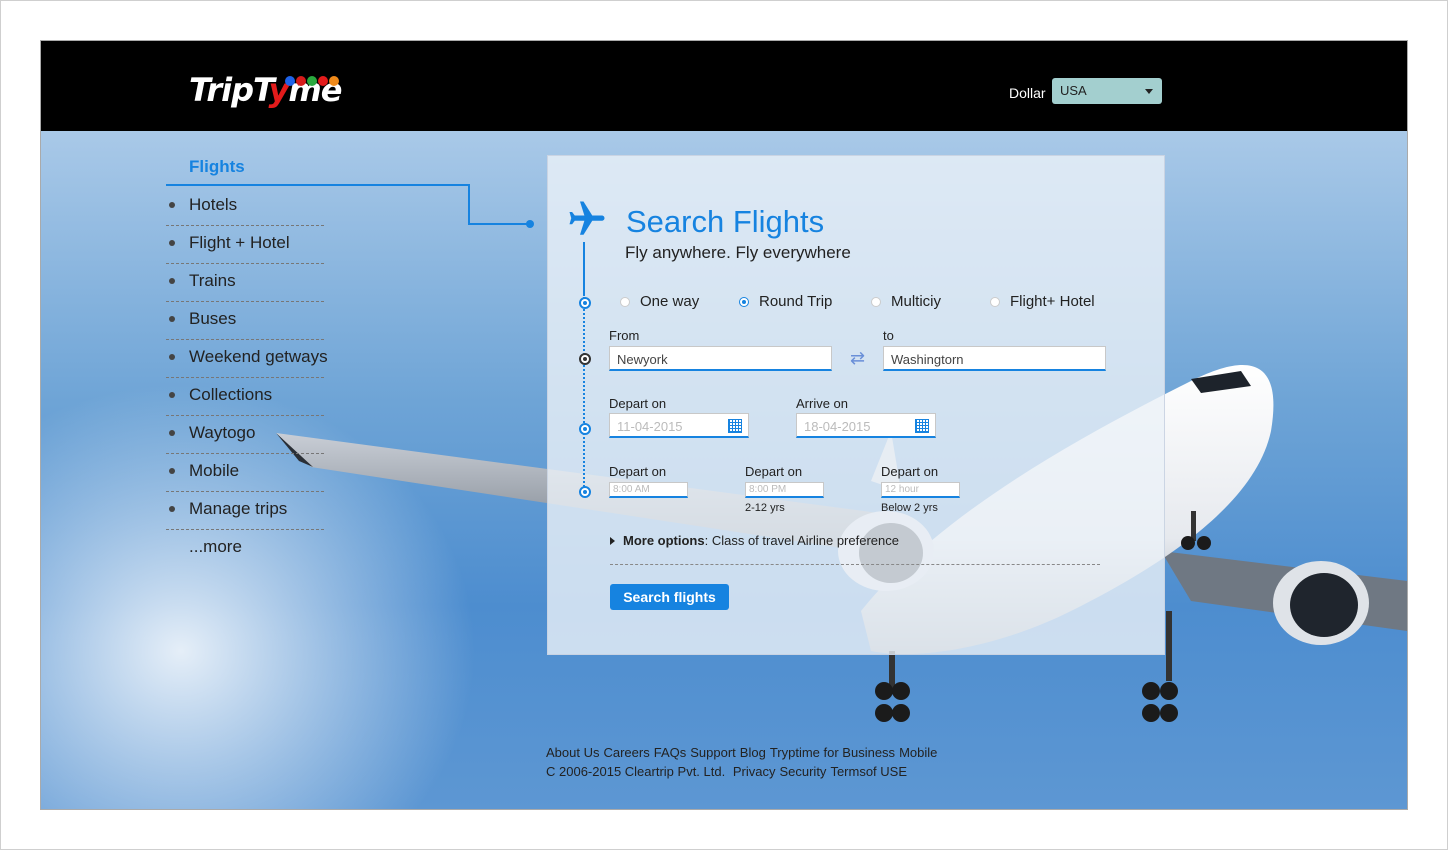  I want to click on depart-time-input: 8:00 PM, so click(784, 490).